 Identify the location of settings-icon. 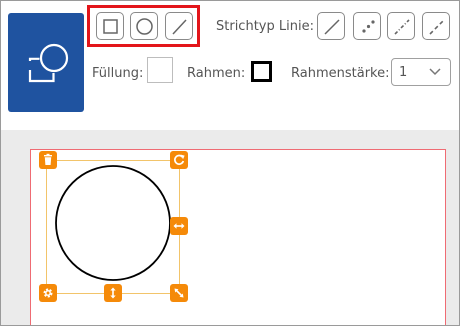
(48, 293).